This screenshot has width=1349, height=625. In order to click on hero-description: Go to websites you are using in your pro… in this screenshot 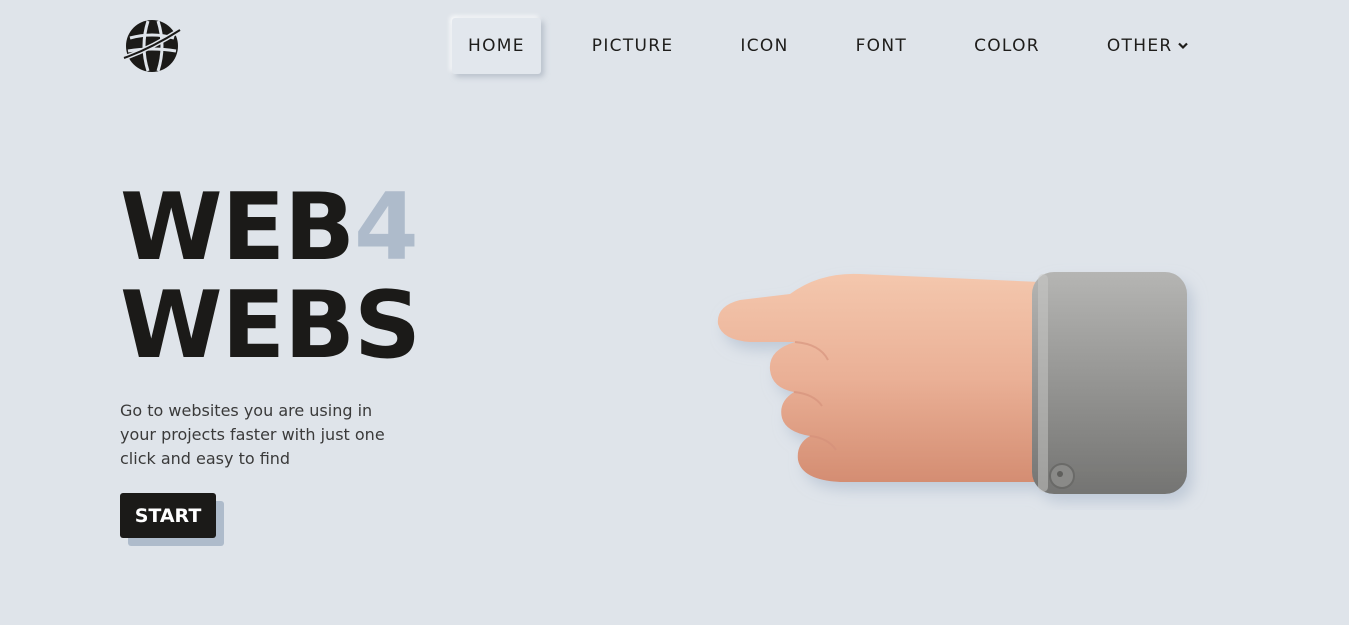, I will do `click(252, 434)`.